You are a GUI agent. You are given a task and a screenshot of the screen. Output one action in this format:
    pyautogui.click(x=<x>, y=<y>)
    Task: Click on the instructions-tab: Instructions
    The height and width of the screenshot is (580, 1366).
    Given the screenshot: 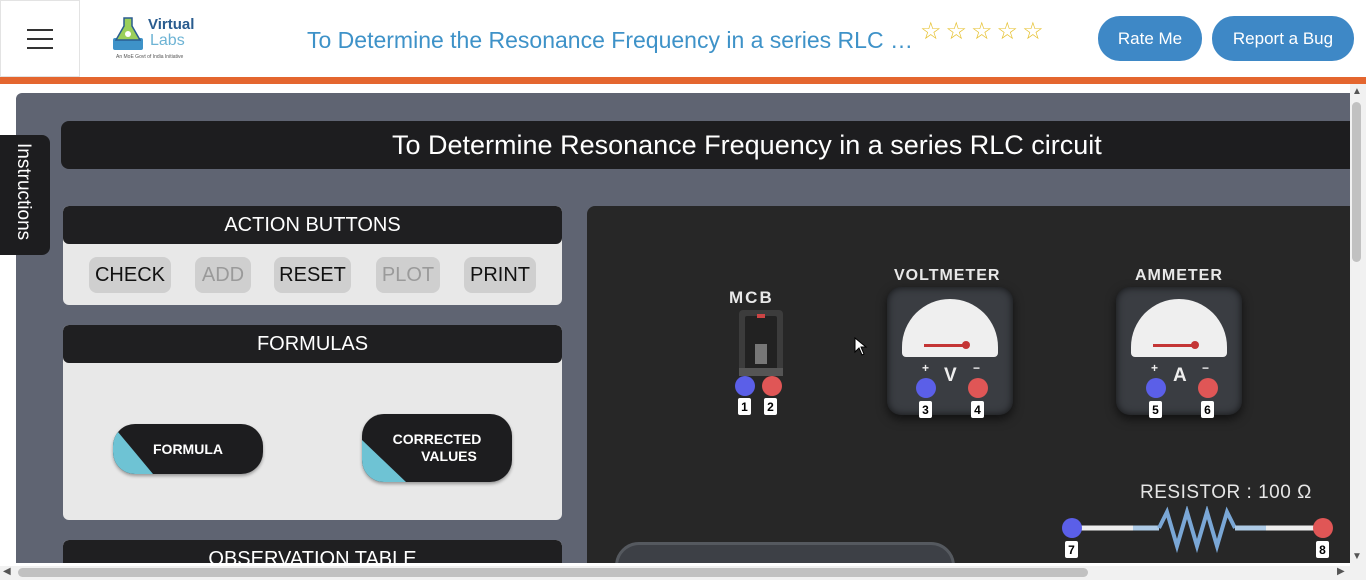 What is the action you would take?
    pyautogui.click(x=25, y=195)
    